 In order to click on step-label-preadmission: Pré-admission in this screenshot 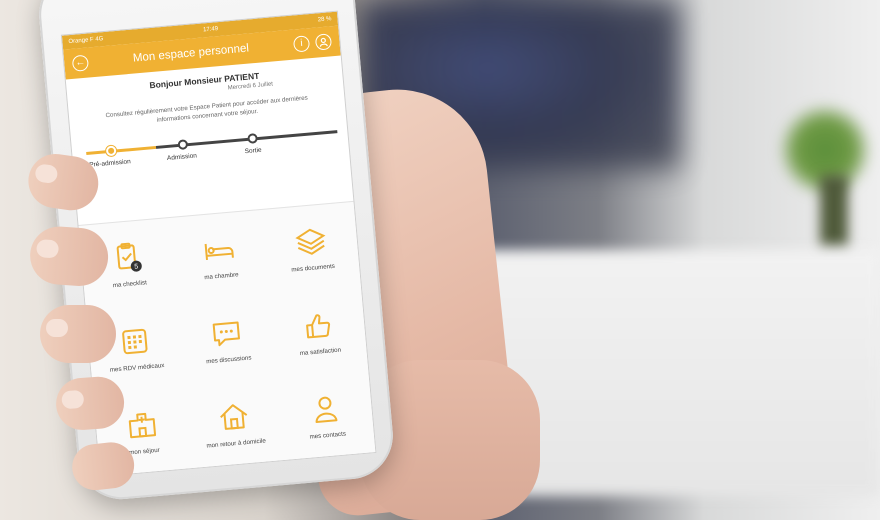, I will do `click(110, 163)`.